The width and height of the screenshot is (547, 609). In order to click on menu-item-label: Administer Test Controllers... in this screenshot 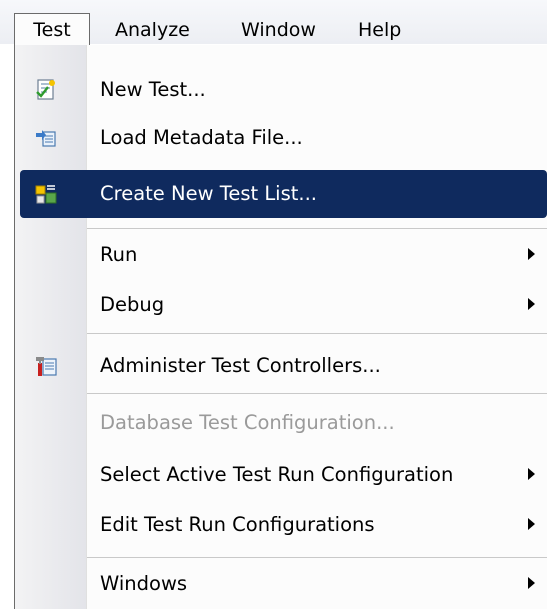, I will do `click(240, 365)`.